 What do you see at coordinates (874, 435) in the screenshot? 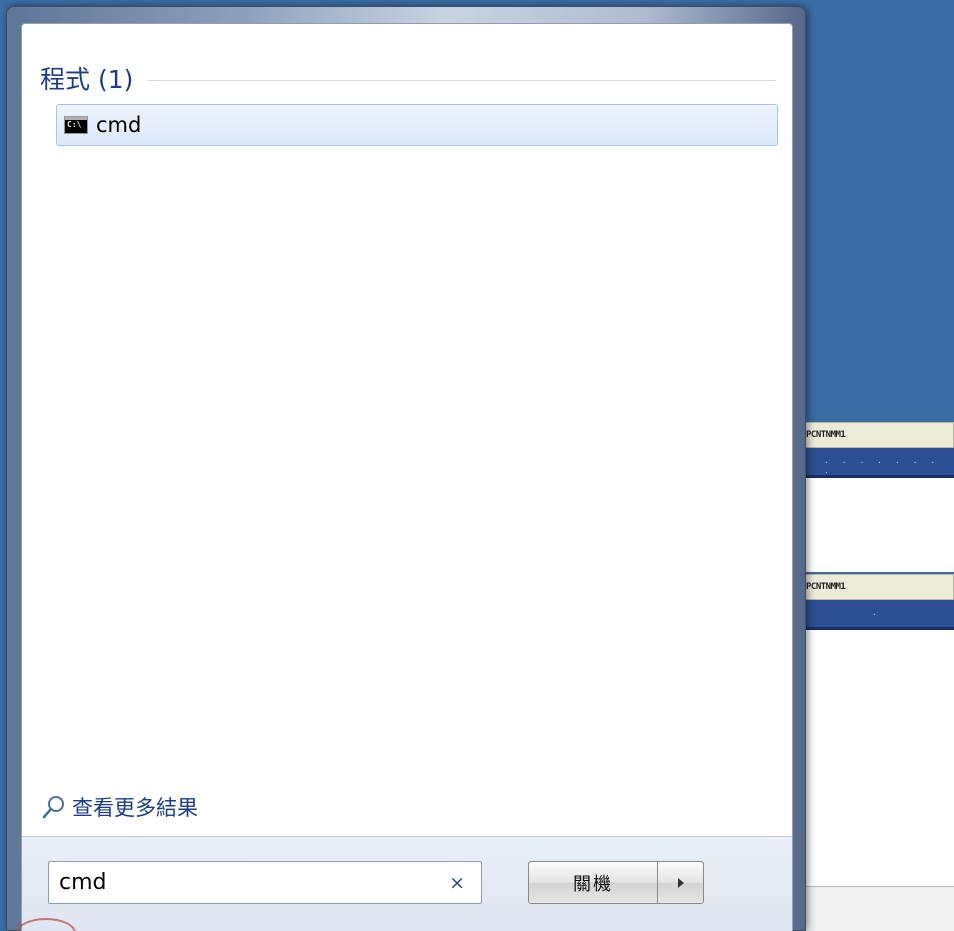
I see `background-window-a-title: PCNTNMM1` at bounding box center [874, 435].